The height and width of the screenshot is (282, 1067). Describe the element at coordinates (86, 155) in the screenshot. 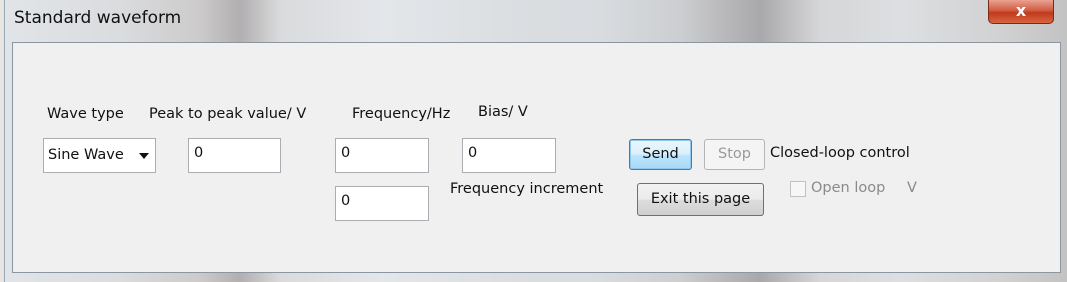

I see `wave-type-value: Sine Wave` at that location.